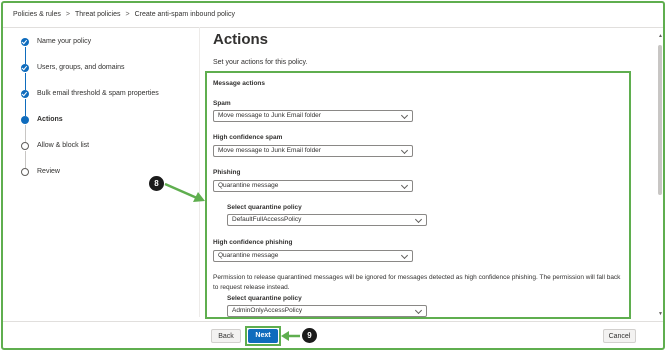 Image resolution: width=670 pixels, height=355 pixels. I want to click on annotation-badge: 8, so click(156, 183).